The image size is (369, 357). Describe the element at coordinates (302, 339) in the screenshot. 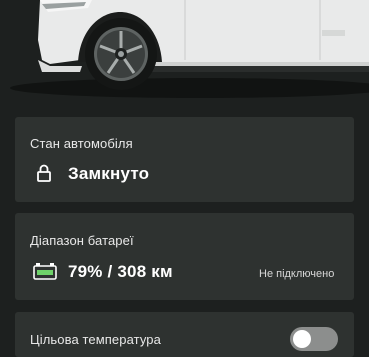

I see `toggle-knob` at that location.